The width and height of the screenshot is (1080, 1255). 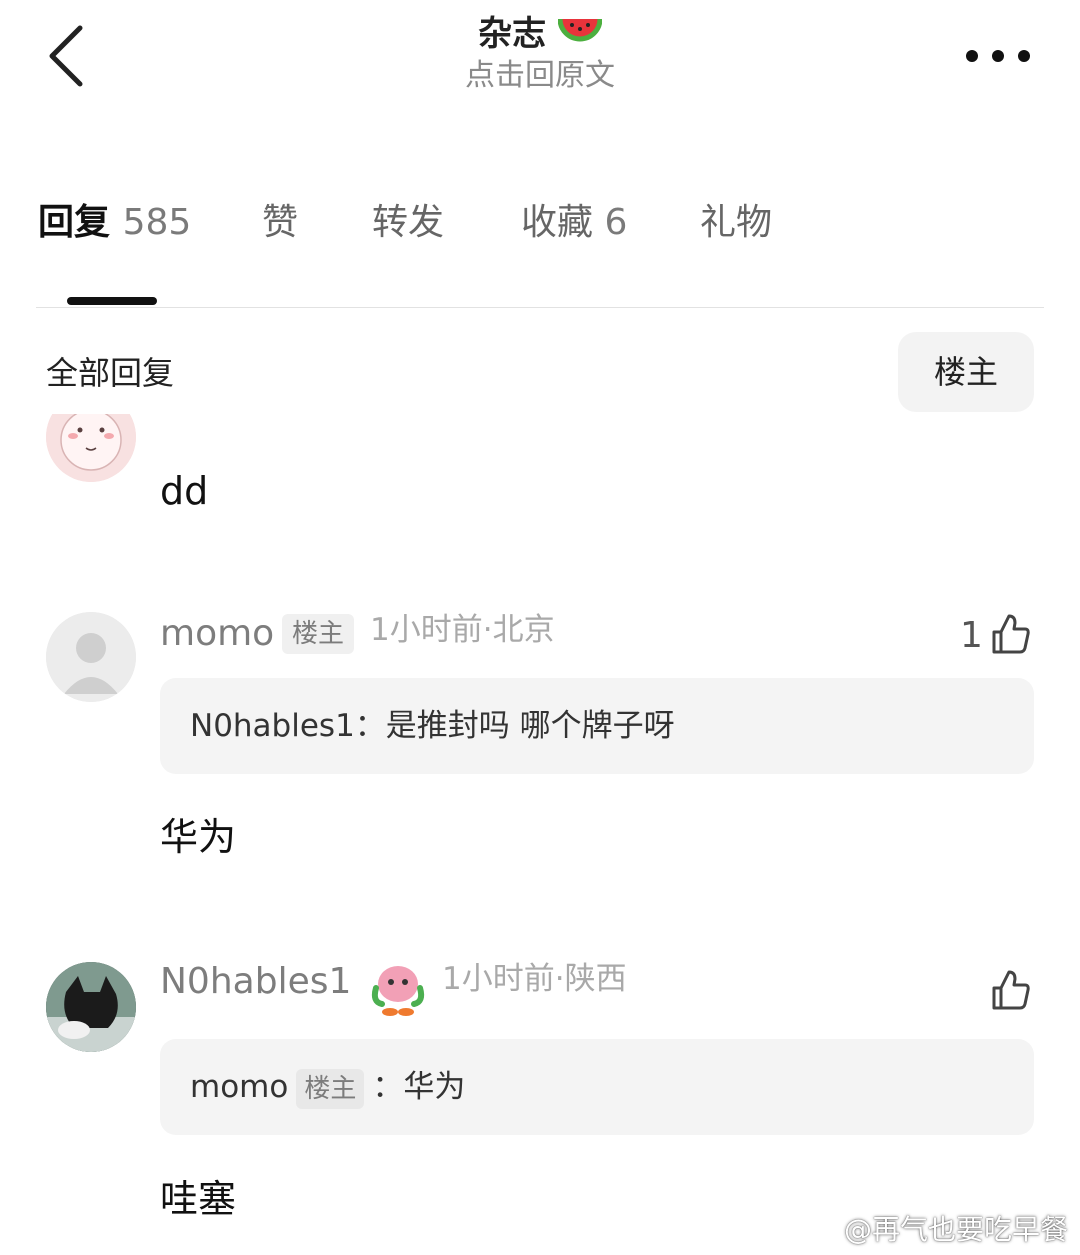 What do you see at coordinates (198, 1199) in the screenshot?
I see `comment-3-body: 哇塞` at bounding box center [198, 1199].